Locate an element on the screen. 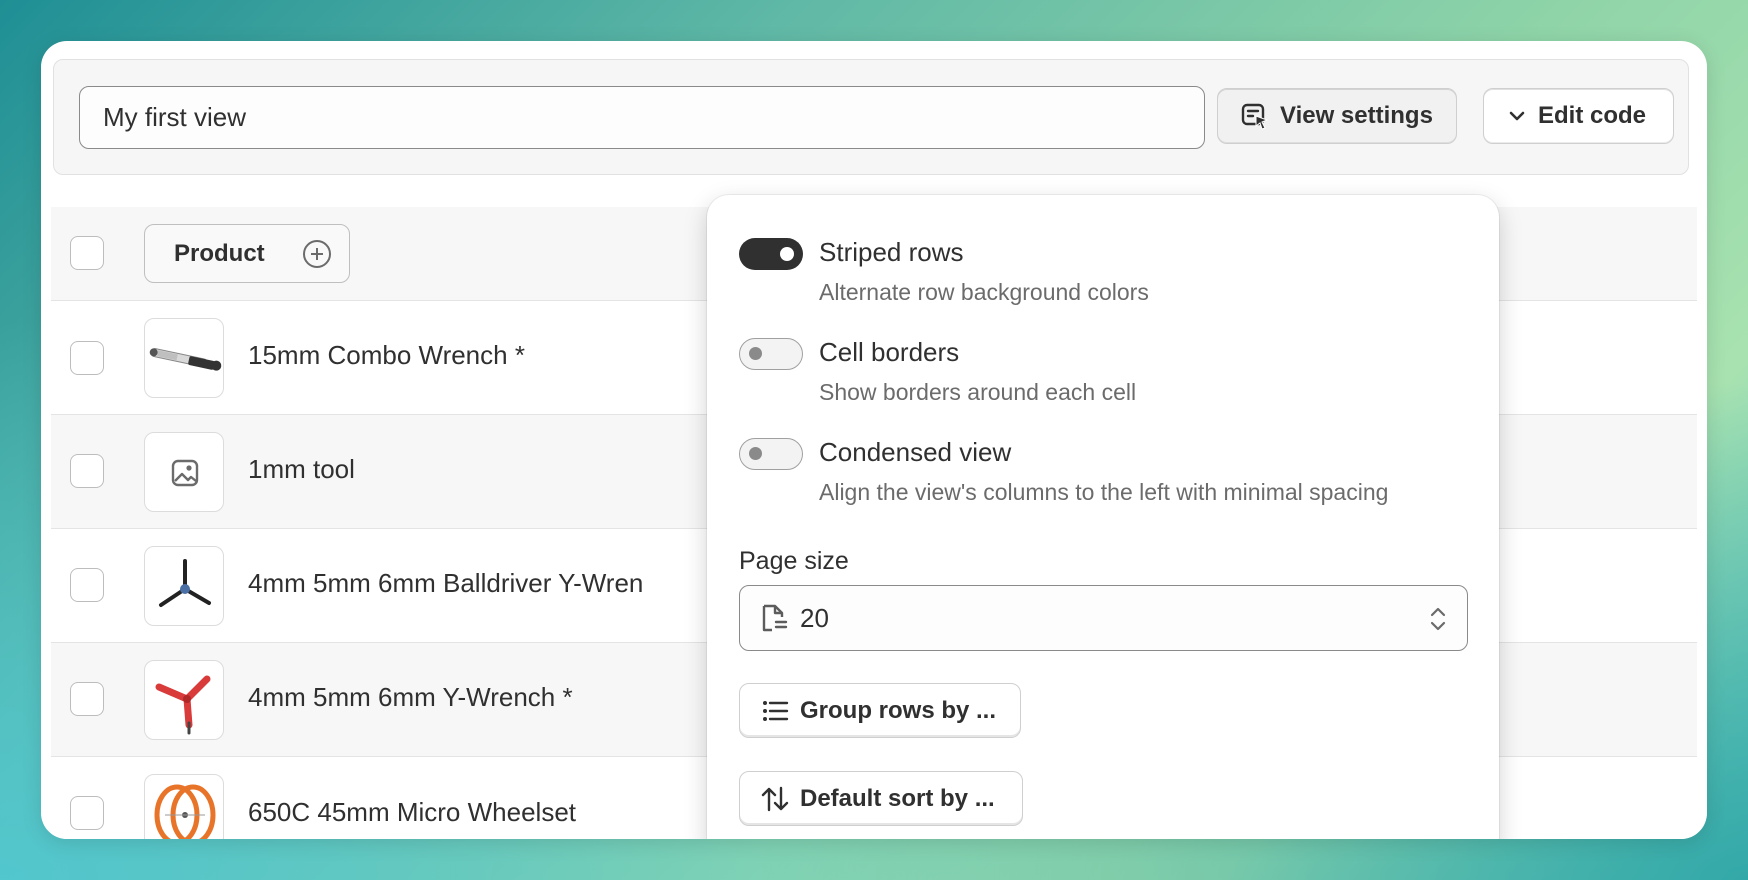 The height and width of the screenshot is (880, 1748). page-size-value: 20 is located at coordinates (814, 618).